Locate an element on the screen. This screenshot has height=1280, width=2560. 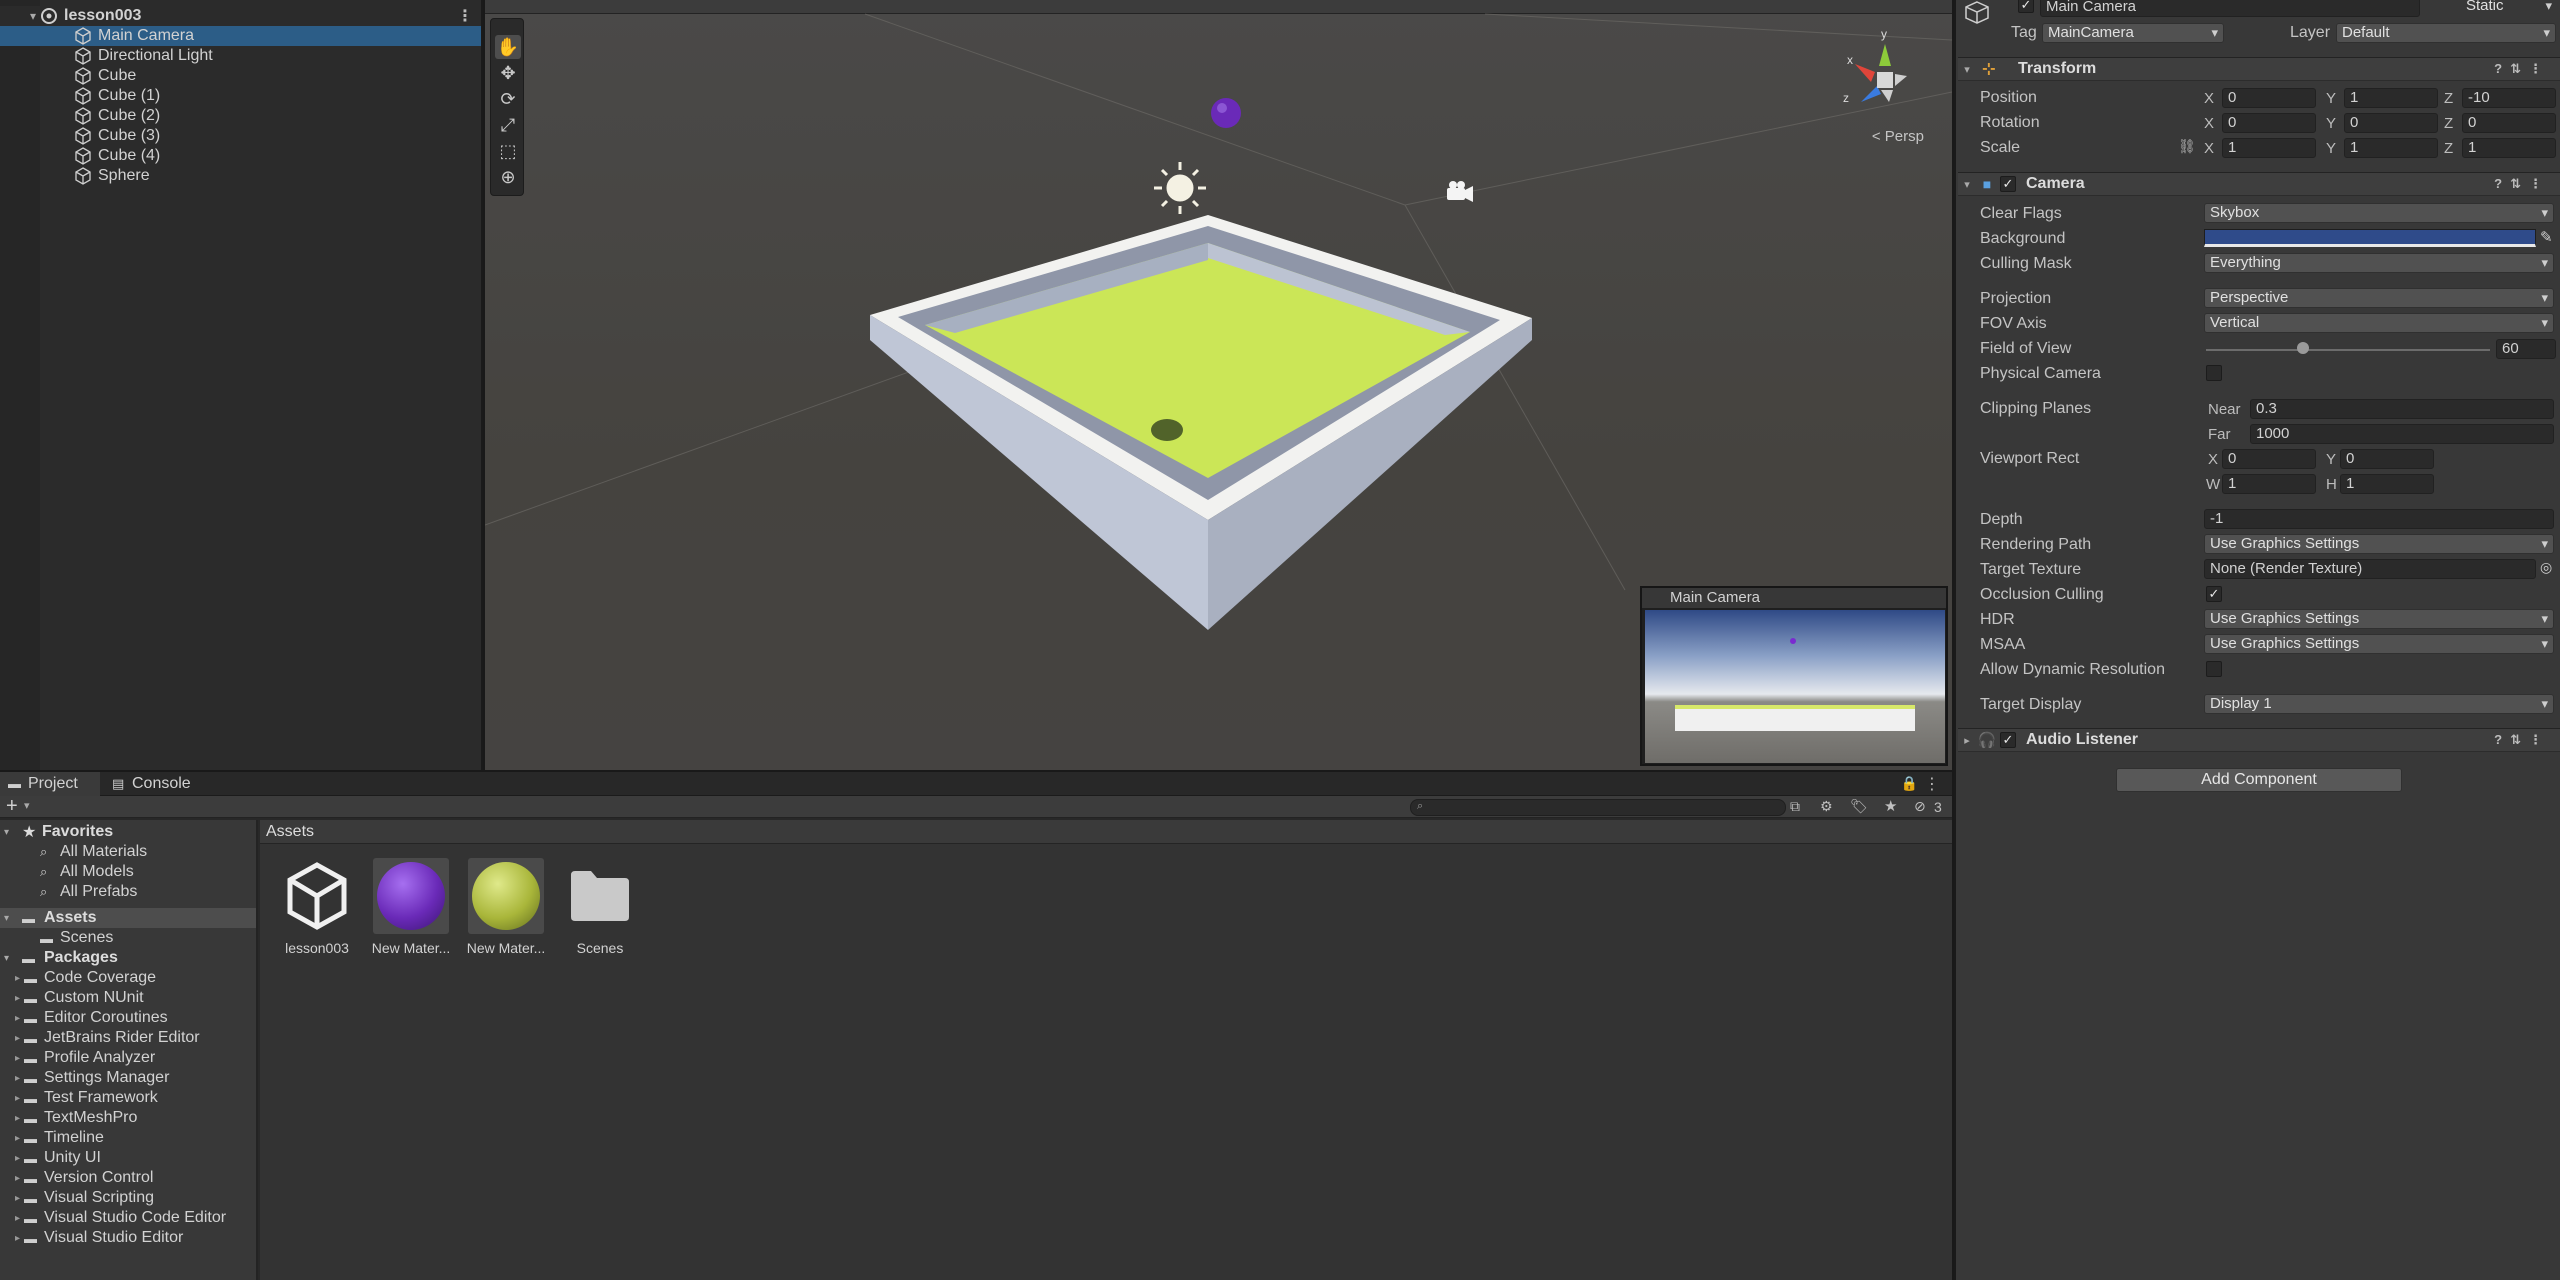
tree-package-item: ▸ ▬ Visual Studio Code Editor is located at coordinates (128, 1218).